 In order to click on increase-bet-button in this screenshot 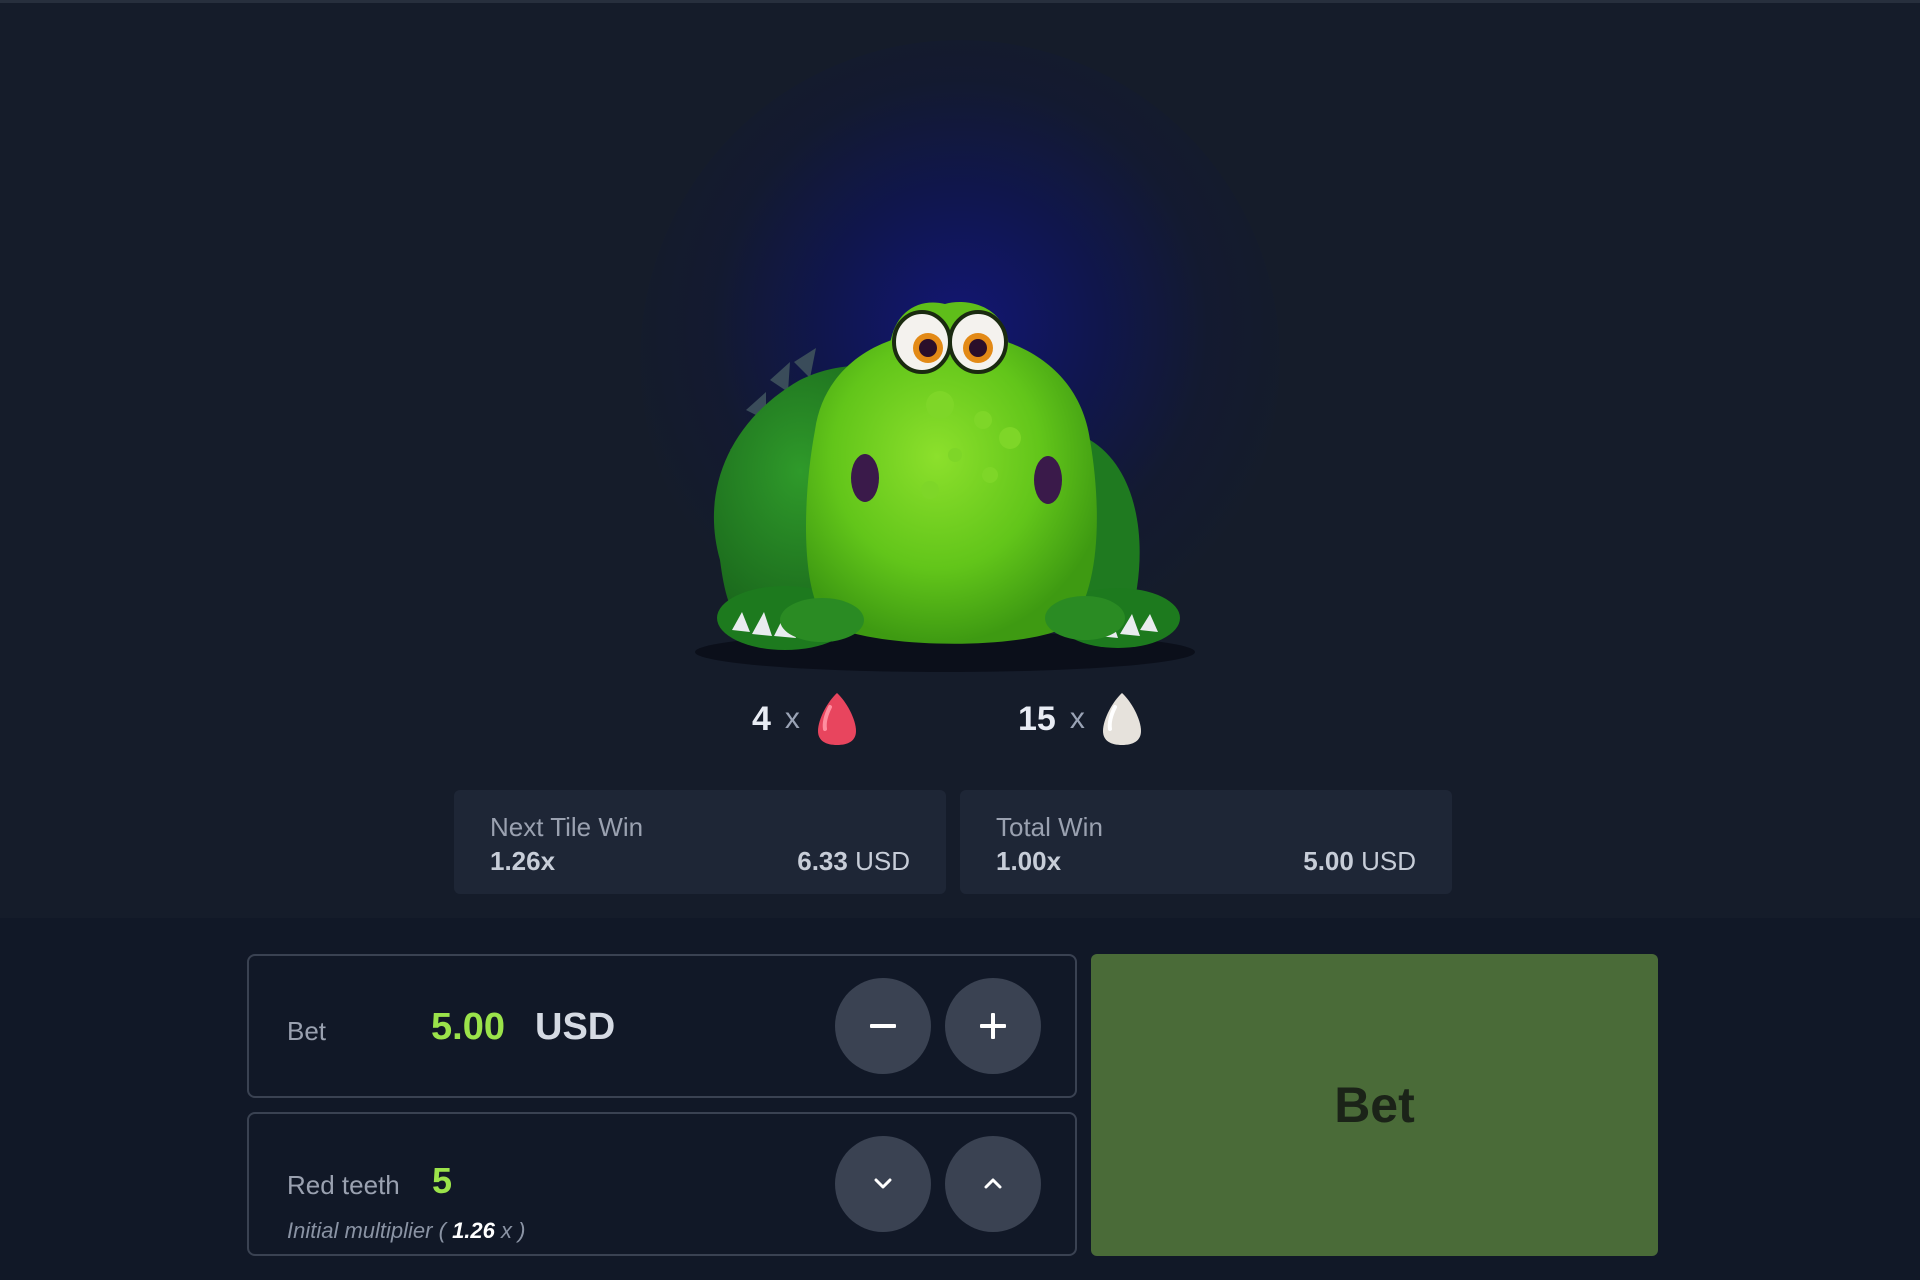, I will do `click(993, 1026)`.